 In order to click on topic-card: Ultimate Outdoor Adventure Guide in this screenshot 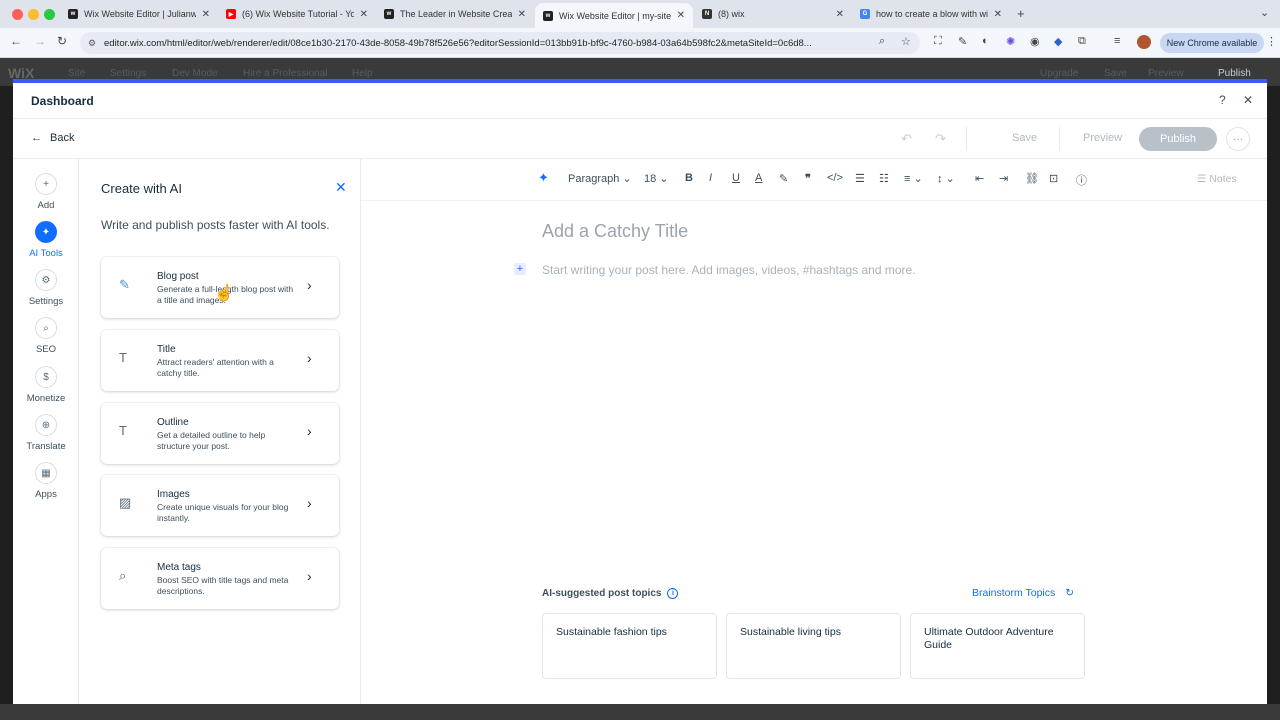, I will do `click(997, 646)`.